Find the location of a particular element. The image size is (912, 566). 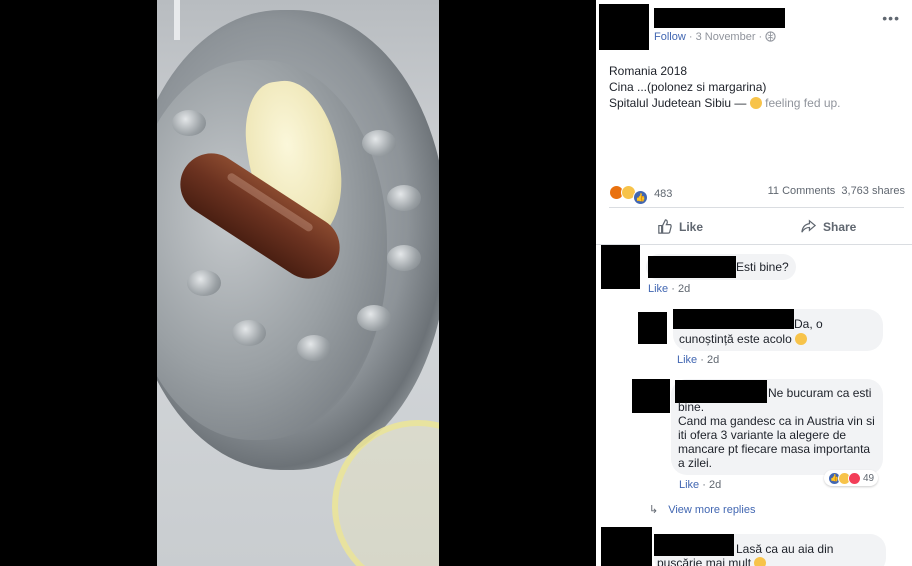

sad-face-emoji-icon is located at coordinates (755, 103).